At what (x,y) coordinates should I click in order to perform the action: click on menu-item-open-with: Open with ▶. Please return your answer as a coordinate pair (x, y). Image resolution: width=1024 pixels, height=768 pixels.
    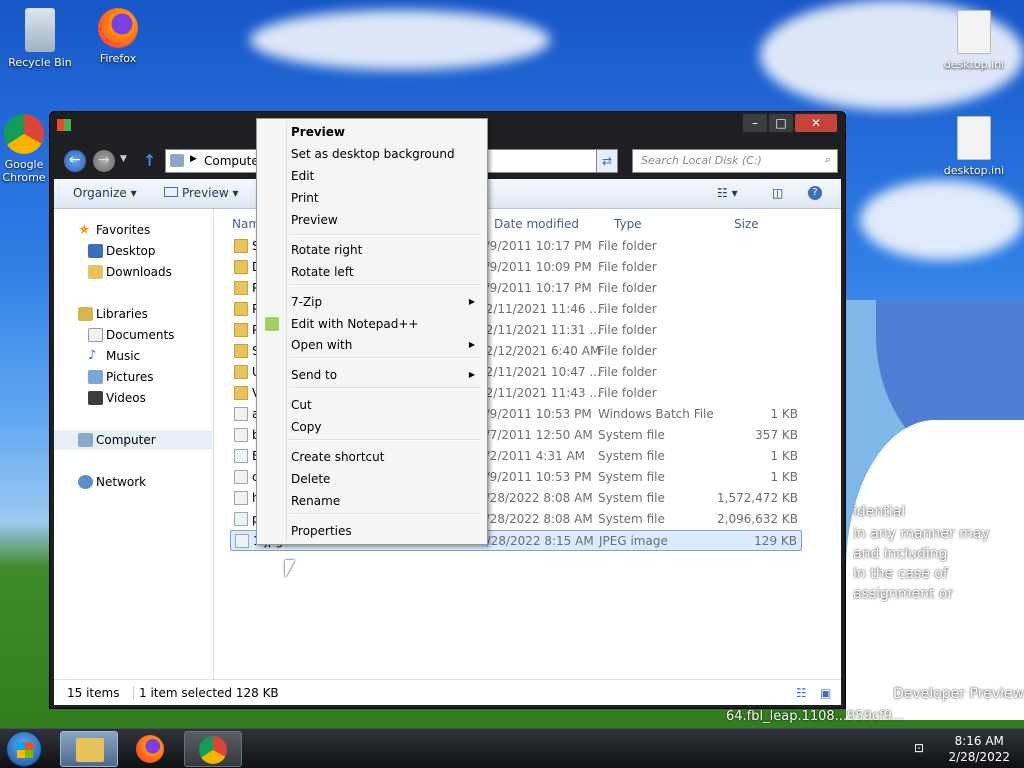
    Looking at the image, I should click on (372, 345).